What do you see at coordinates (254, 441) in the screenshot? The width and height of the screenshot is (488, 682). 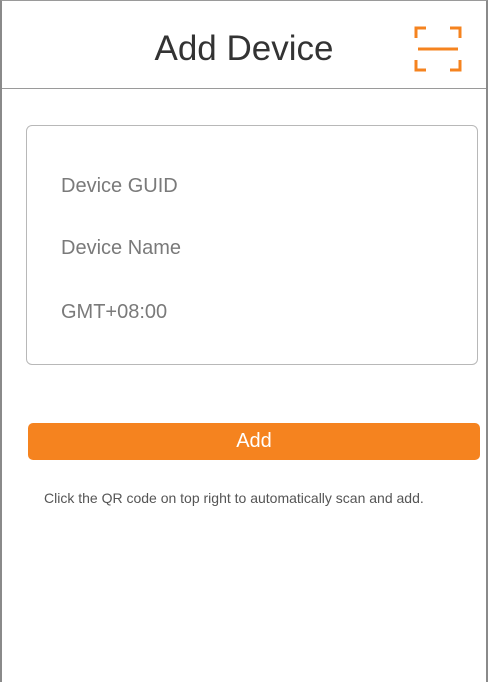 I see `add-button: Add` at bounding box center [254, 441].